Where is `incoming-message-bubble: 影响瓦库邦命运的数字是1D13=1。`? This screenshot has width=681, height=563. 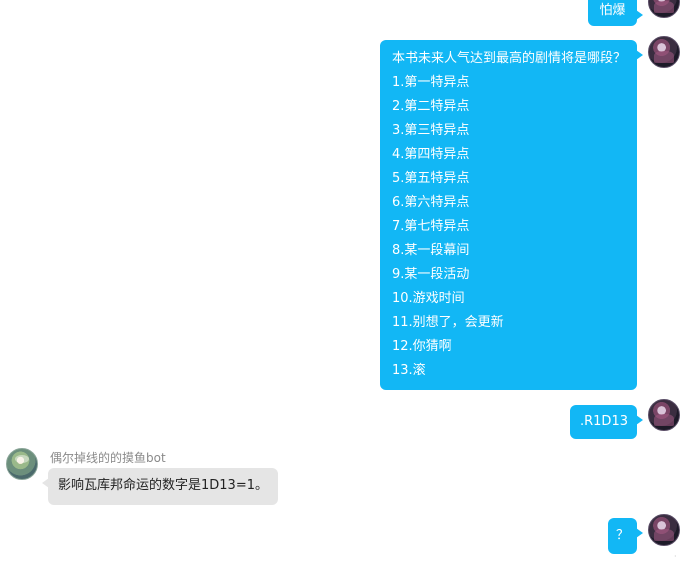
incoming-message-bubble: 影响瓦库邦命运的数字是1D13=1。 is located at coordinates (160, 486).